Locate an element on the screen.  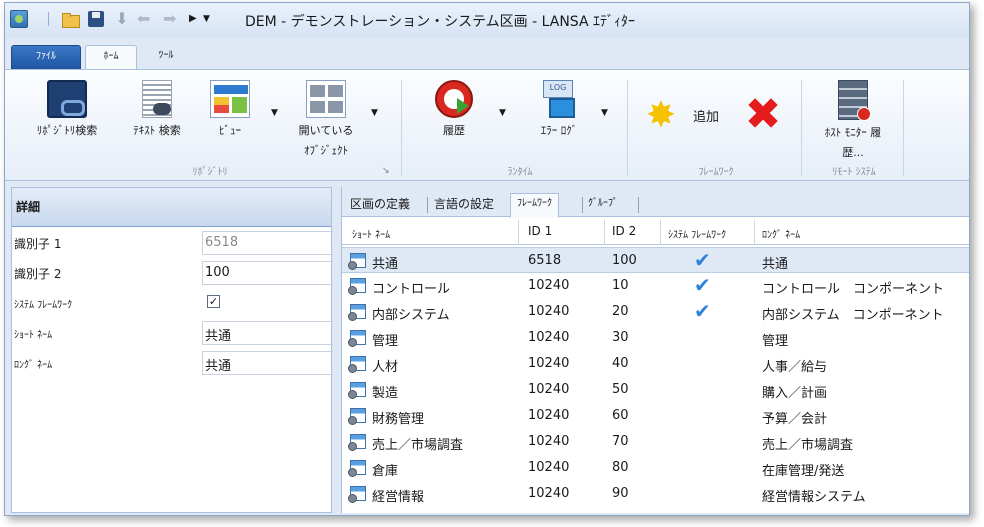
table-row: 倉庫 10240 80 在庫管理/発送 is located at coordinates (655, 468).